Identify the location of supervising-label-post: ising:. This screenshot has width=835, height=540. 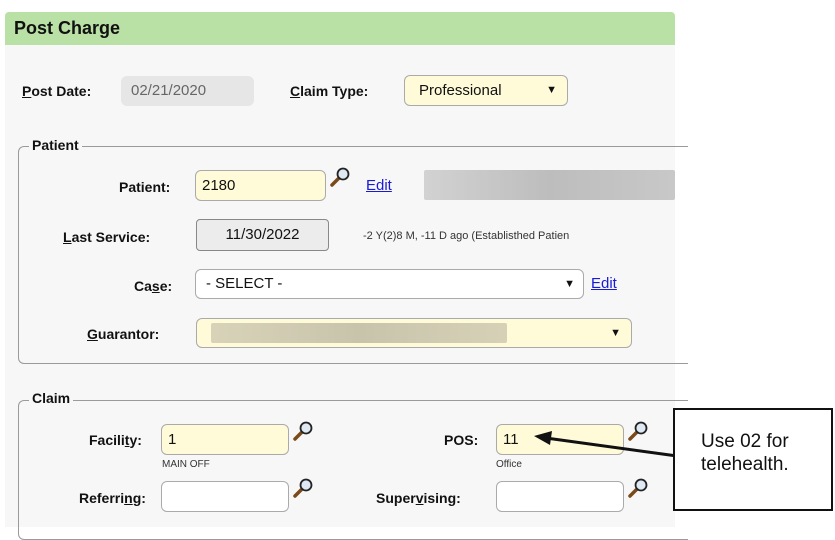
(442, 498).